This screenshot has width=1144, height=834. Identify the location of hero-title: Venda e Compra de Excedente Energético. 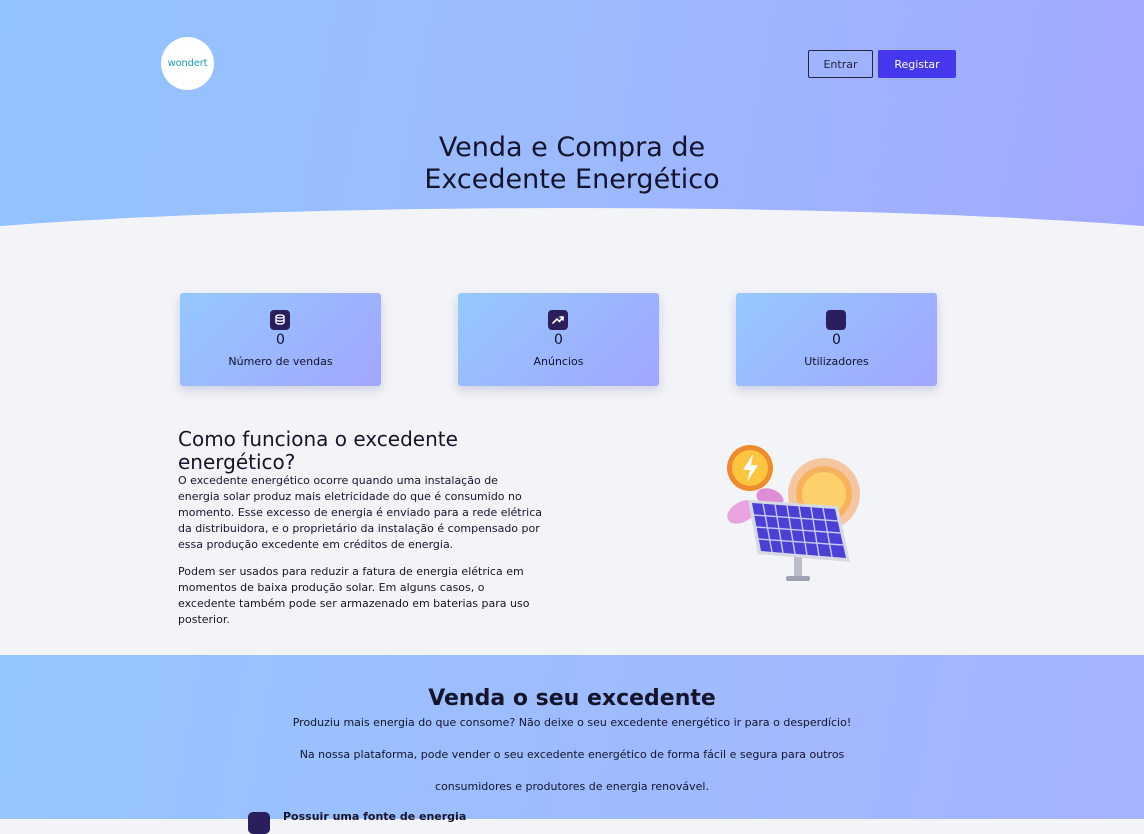
(572, 164).